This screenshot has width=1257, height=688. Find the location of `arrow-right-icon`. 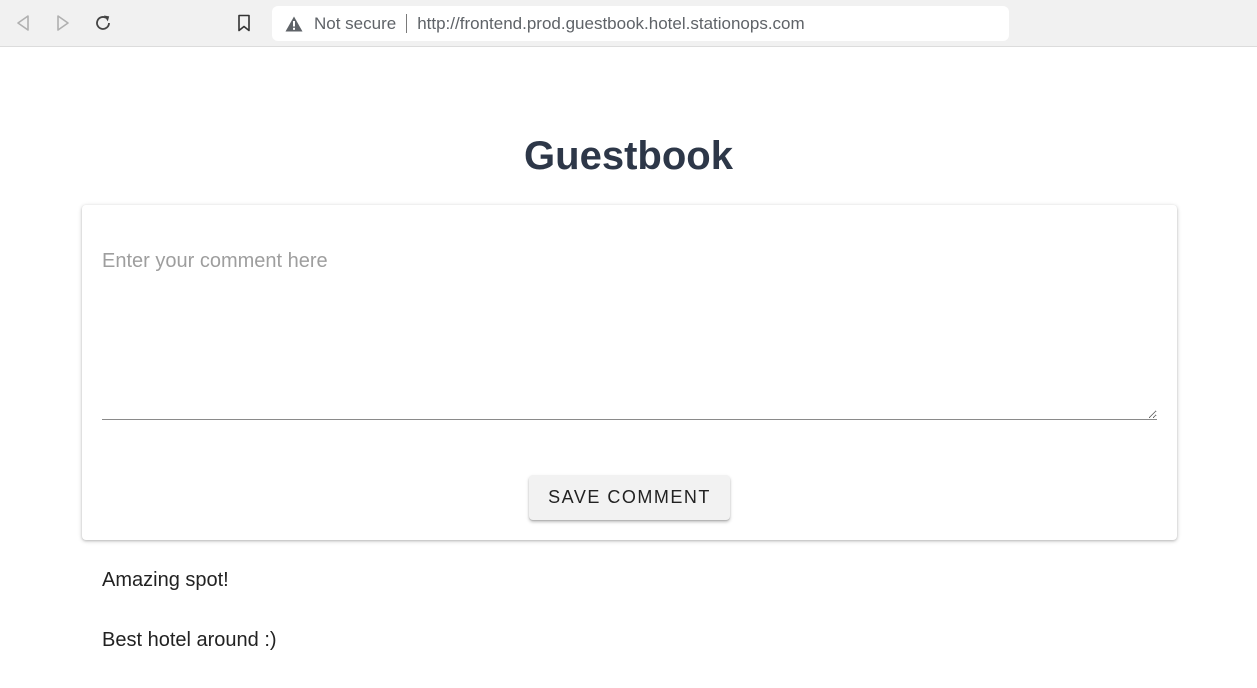

arrow-right-icon is located at coordinates (63, 23).